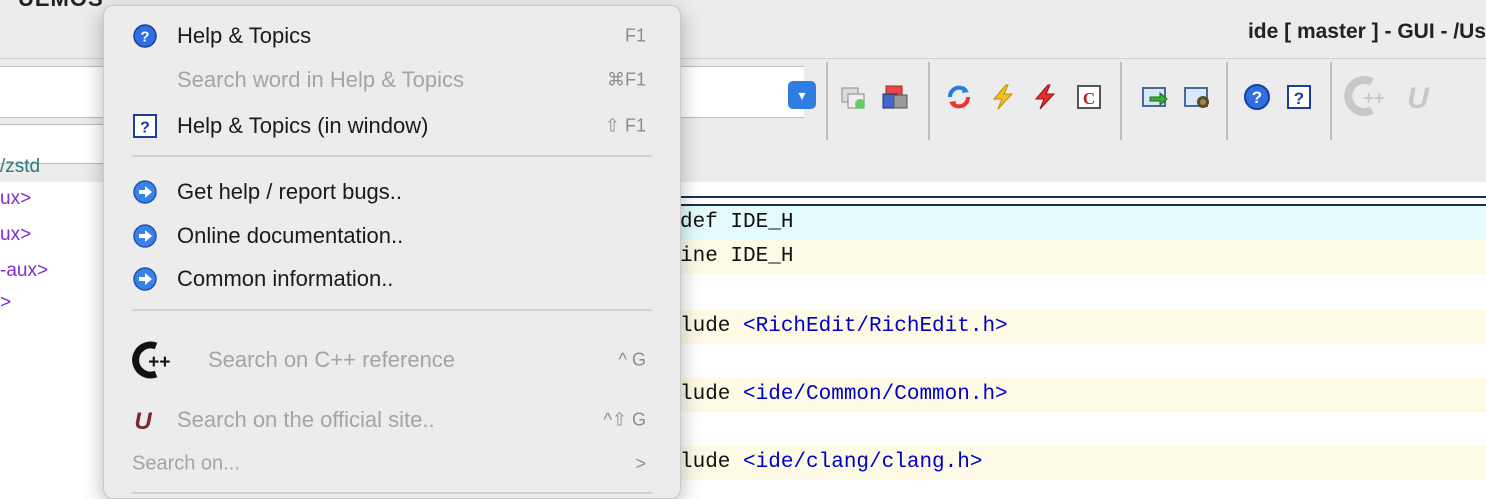 The height and width of the screenshot is (499, 1486). Describe the element at coordinates (853, 97) in the screenshot. I see `build-icon` at that location.